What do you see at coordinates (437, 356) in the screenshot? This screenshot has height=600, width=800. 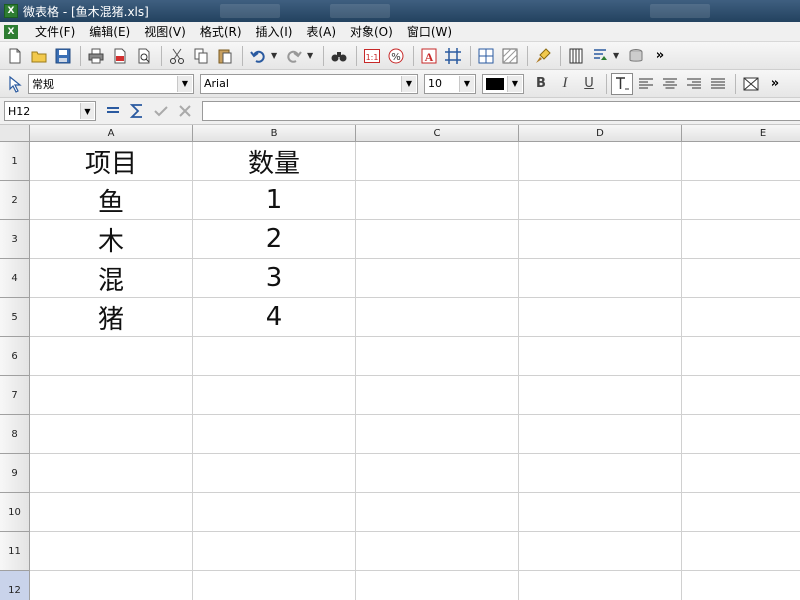 I see `cell-c6` at bounding box center [437, 356].